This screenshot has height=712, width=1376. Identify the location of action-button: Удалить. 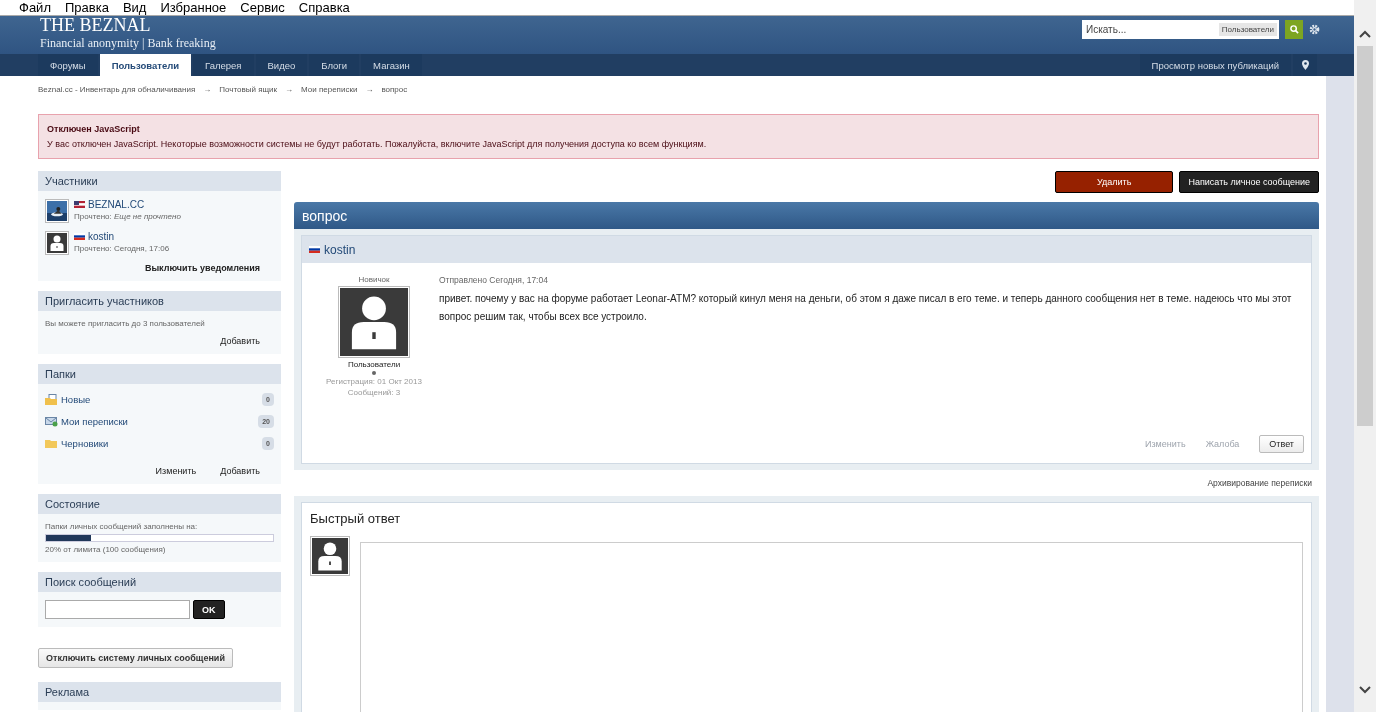
(1114, 182).